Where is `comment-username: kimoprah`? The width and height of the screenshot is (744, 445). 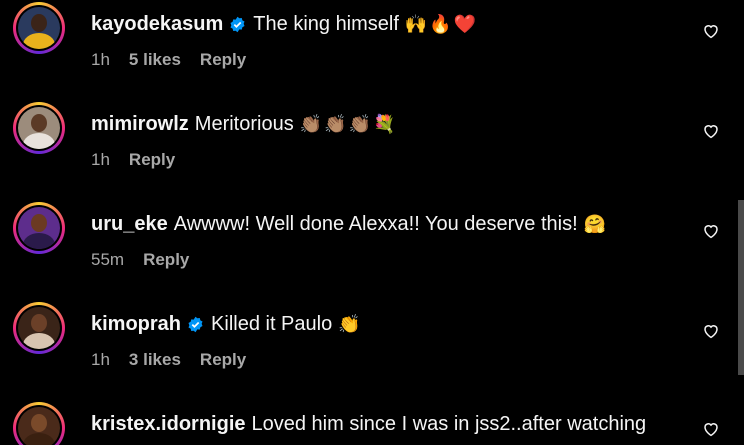
comment-username: kimoprah is located at coordinates (136, 324).